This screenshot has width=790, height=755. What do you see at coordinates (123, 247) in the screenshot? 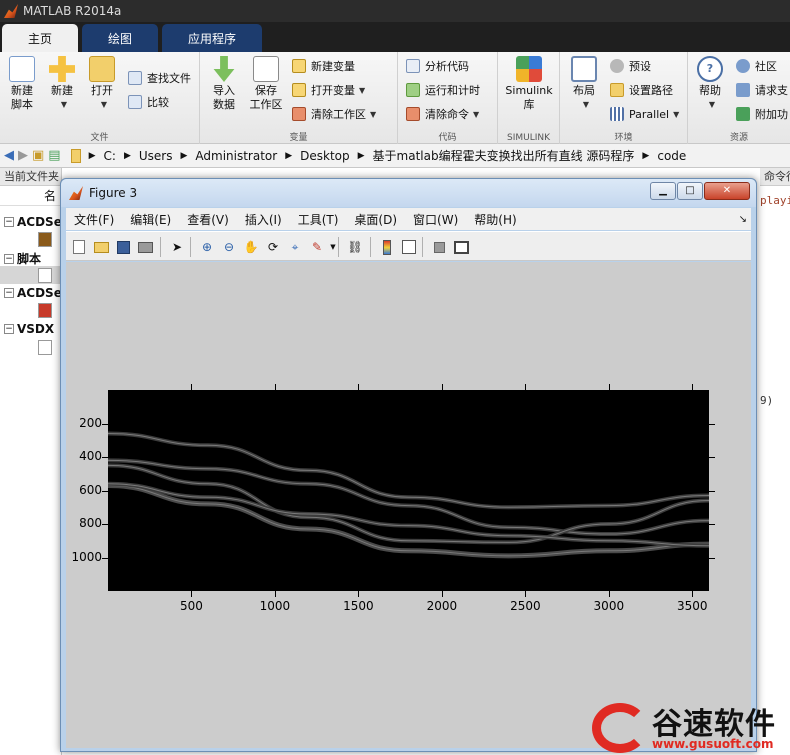
I see `save-icon` at bounding box center [123, 247].